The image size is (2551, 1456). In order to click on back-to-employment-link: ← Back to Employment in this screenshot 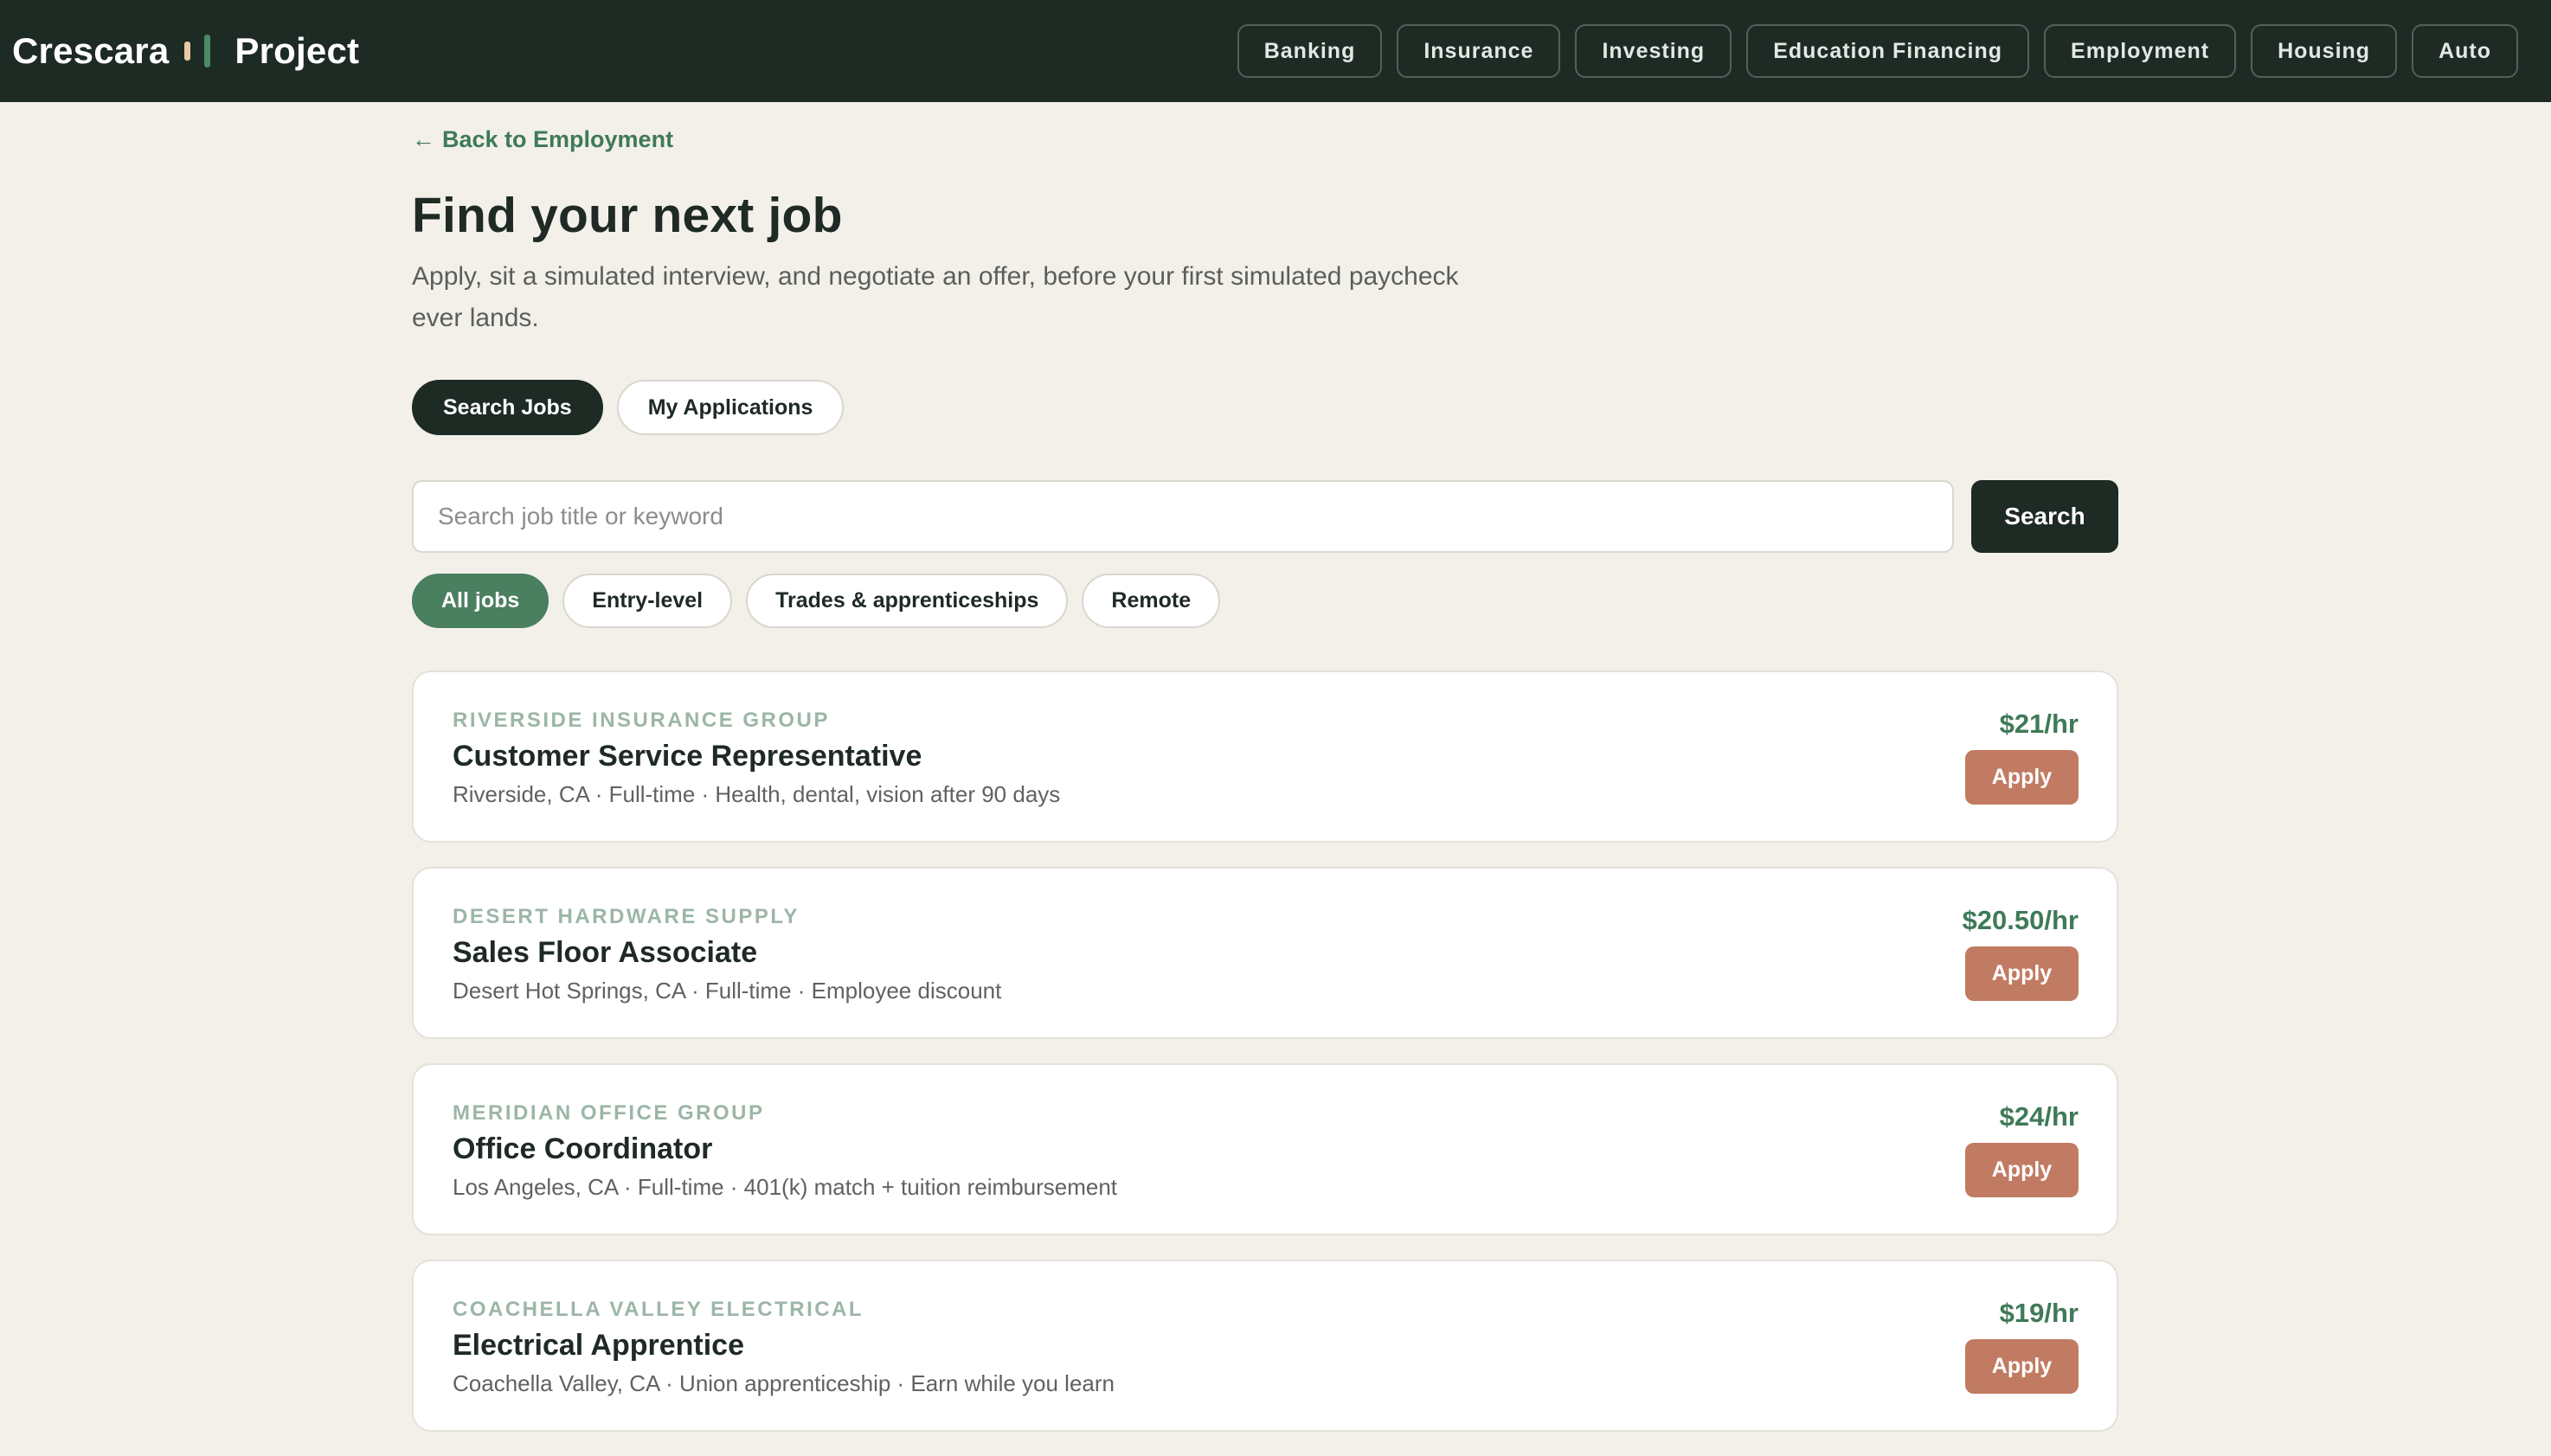, I will do `click(542, 139)`.